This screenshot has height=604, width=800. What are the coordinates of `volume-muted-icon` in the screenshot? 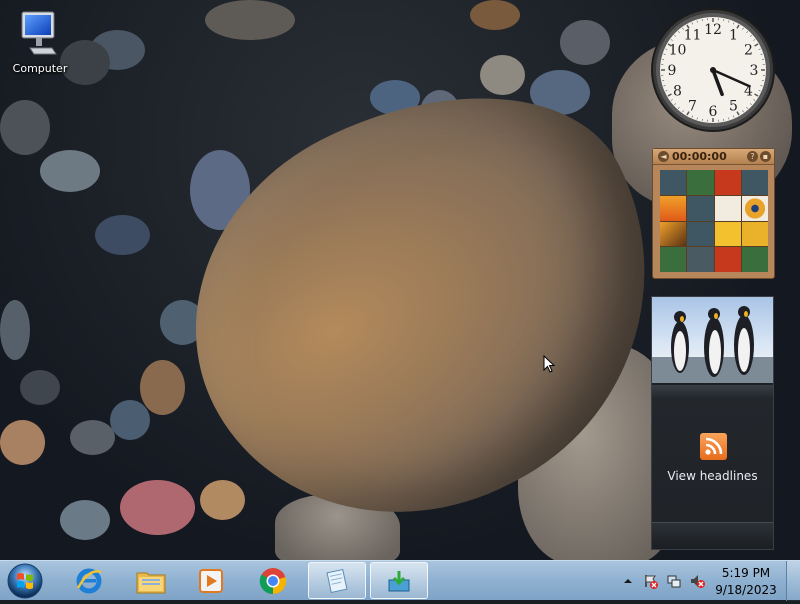 It's located at (697, 581).